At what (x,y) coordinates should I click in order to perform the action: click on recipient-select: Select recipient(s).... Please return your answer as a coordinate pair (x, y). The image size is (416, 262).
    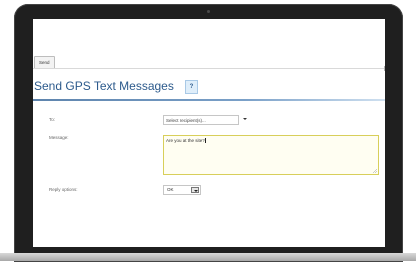
    Looking at the image, I should click on (201, 120).